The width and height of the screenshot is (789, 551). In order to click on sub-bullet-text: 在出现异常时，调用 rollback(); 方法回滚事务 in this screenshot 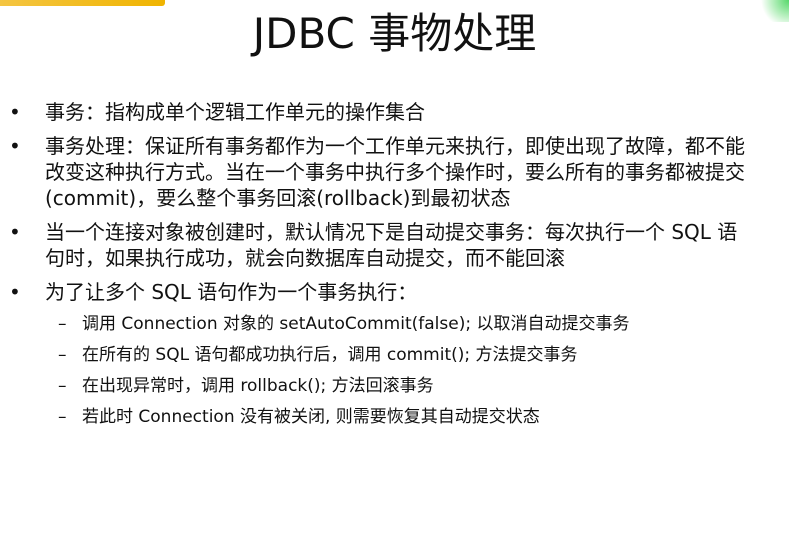, I will do `click(258, 386)`.